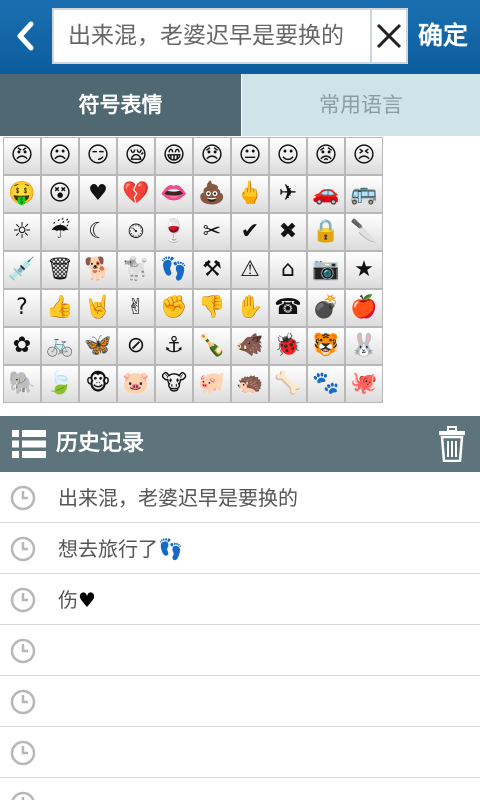 This screenshot has width=480, height=800. I want to click on search-input: 出来混，老婆迟早是要换的, so click(218, 36).